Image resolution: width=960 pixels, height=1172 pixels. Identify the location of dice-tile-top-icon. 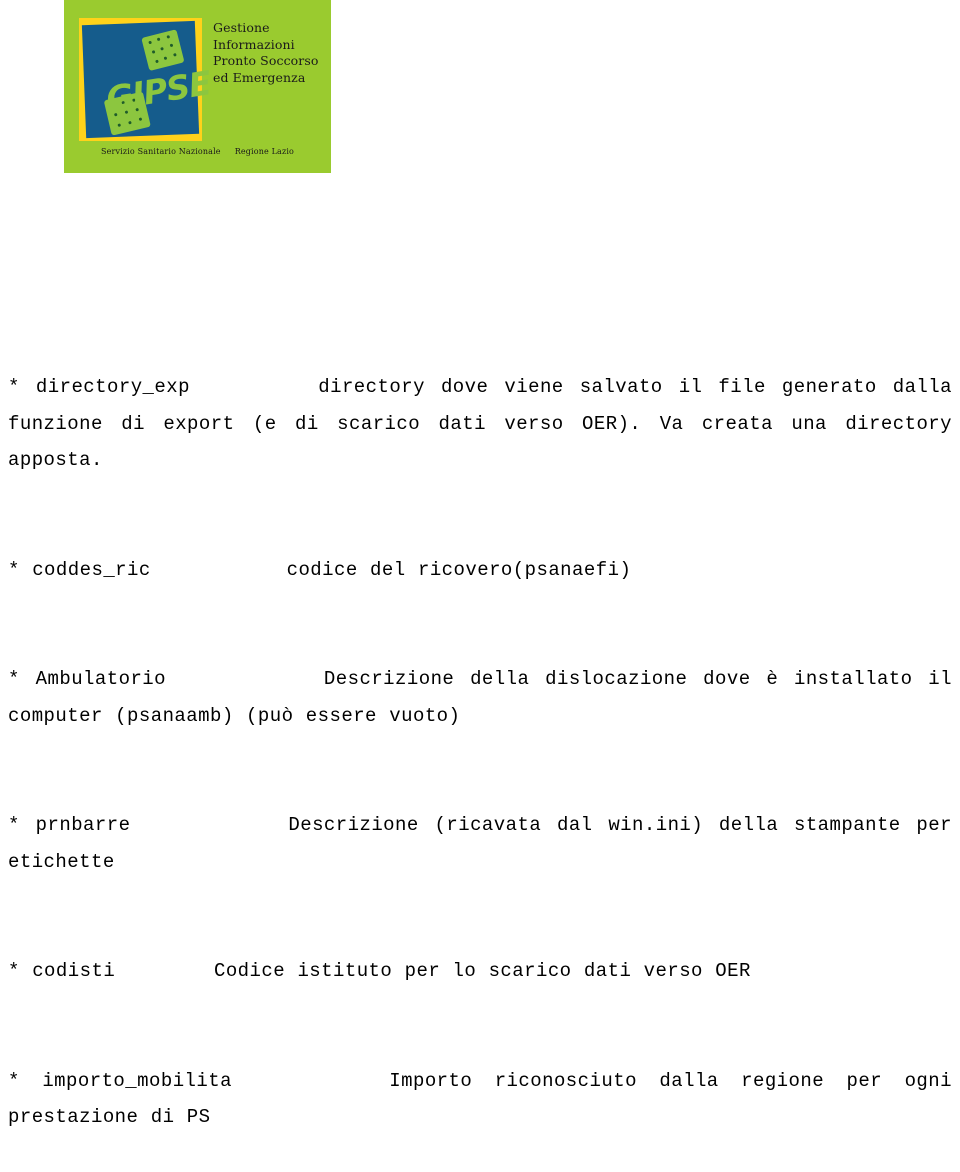
(163, 50).